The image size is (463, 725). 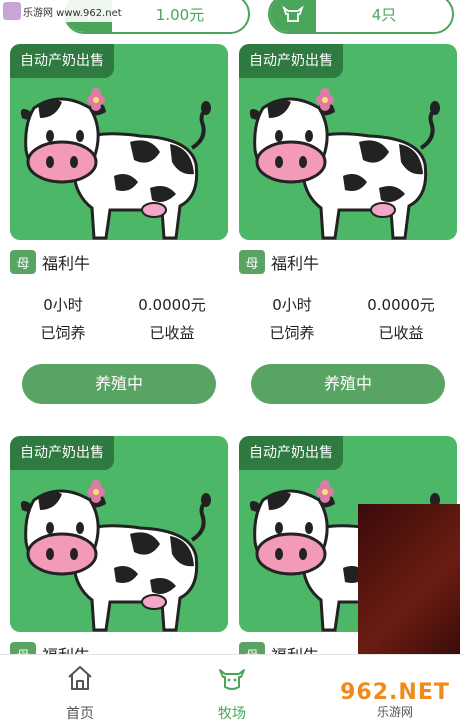 I want to click on cow-face-icon, so click(x=232, y=679).